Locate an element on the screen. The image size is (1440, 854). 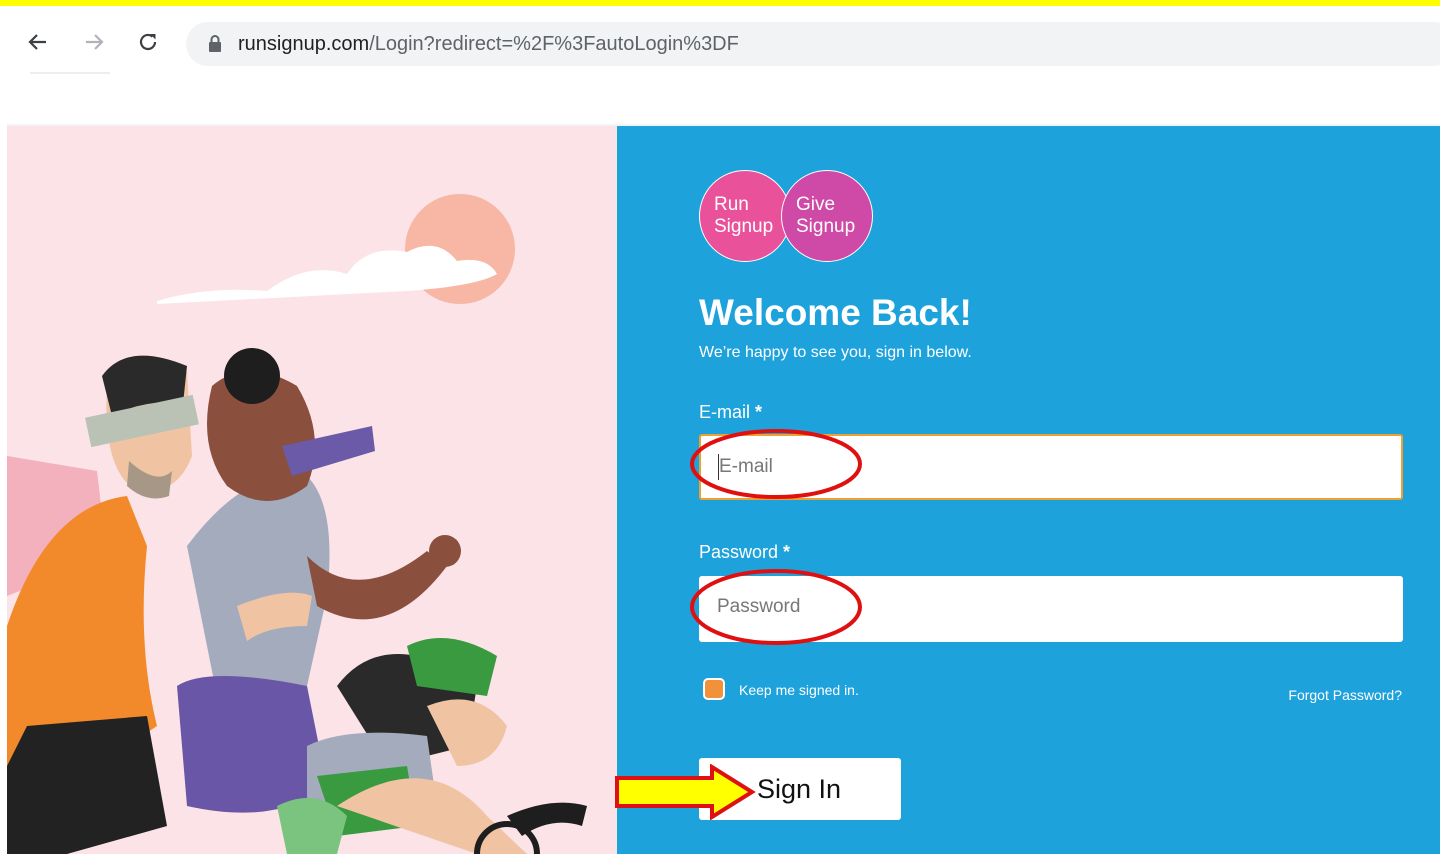
sign-in-label: Sign In is located at coordinates (799, 789).